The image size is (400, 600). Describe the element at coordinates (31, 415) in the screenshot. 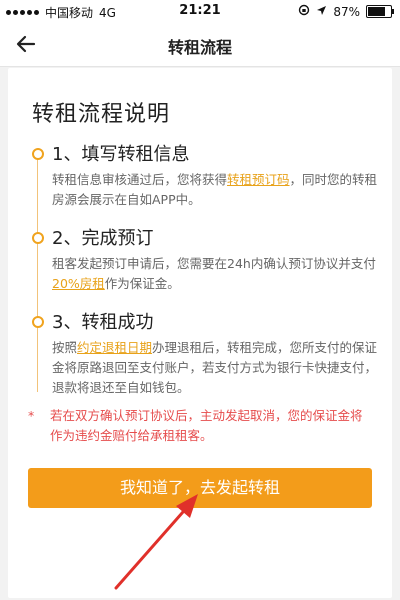

I see `asterisk: *` at that location.